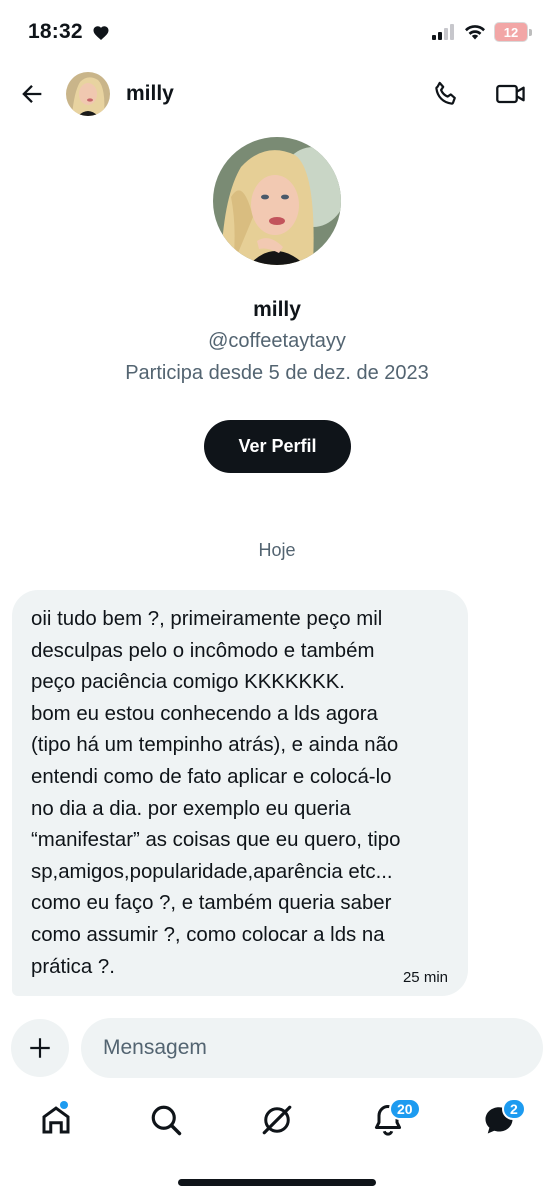 This screenshot has width=554, height=1199. Describe the element at coordinates (312, 1048) in the screenshot. I see `message-input` at that location.